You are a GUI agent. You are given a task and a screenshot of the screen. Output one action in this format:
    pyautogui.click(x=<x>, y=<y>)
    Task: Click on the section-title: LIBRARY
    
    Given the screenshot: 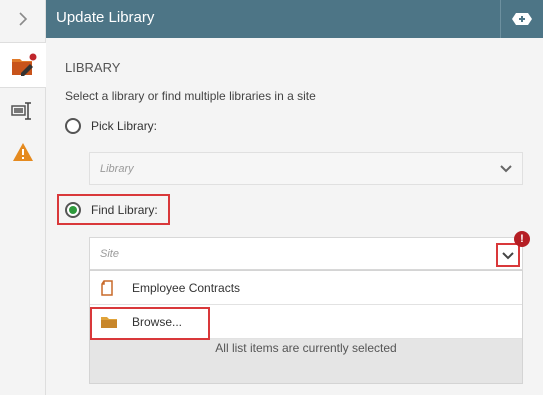 What is the action you would take?
    pyautogui.click(x=93, y=67)
    